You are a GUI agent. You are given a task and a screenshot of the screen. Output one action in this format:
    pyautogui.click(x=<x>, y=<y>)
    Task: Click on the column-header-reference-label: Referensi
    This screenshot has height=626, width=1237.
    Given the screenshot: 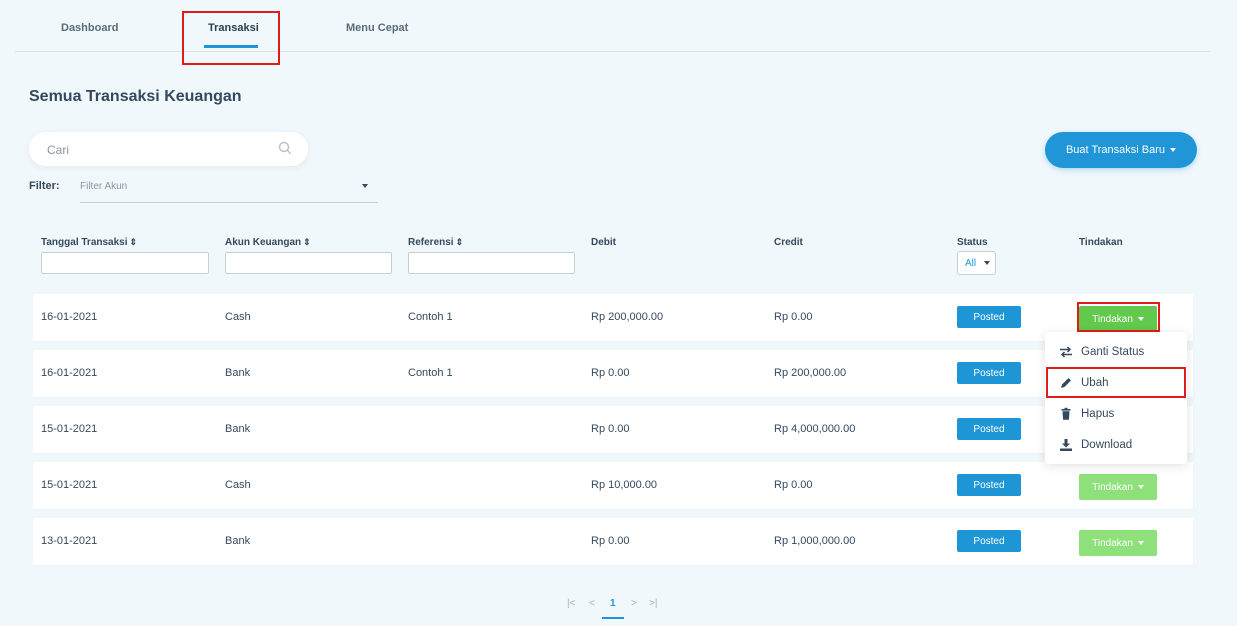 What is the action you would take?
    pyautogui.click(x=431, y=242)
    